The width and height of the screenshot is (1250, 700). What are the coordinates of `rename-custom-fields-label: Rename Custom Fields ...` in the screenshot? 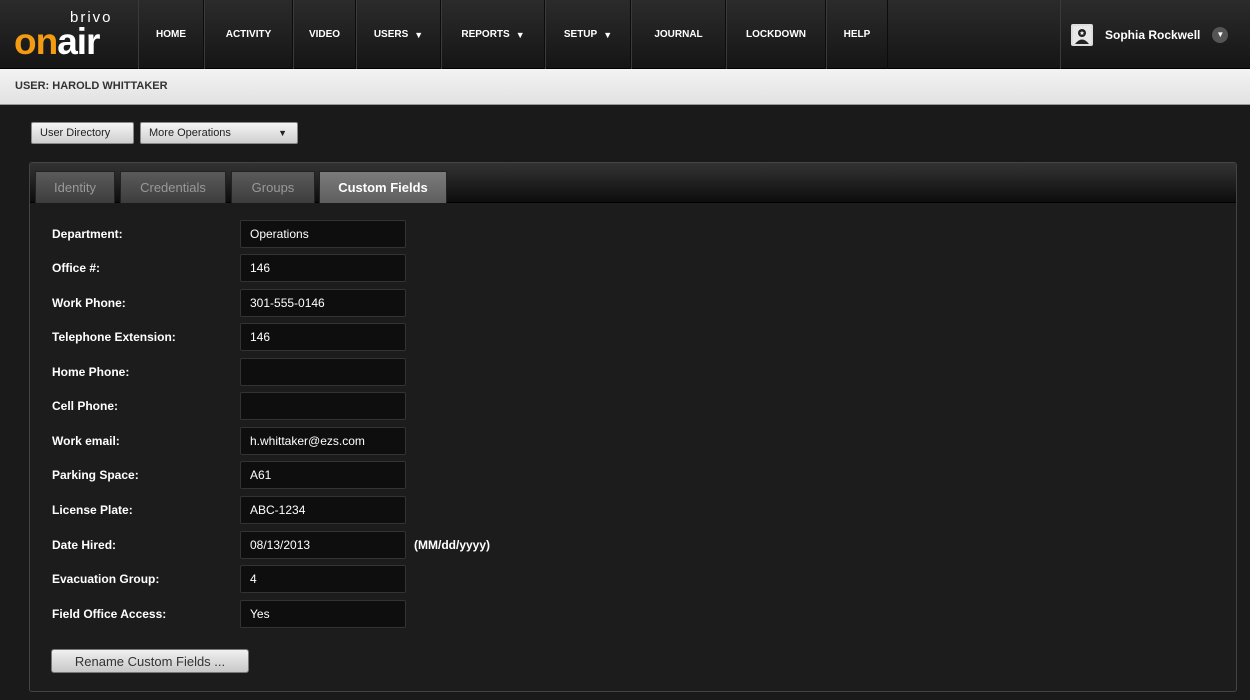 It's located at (150, 661).